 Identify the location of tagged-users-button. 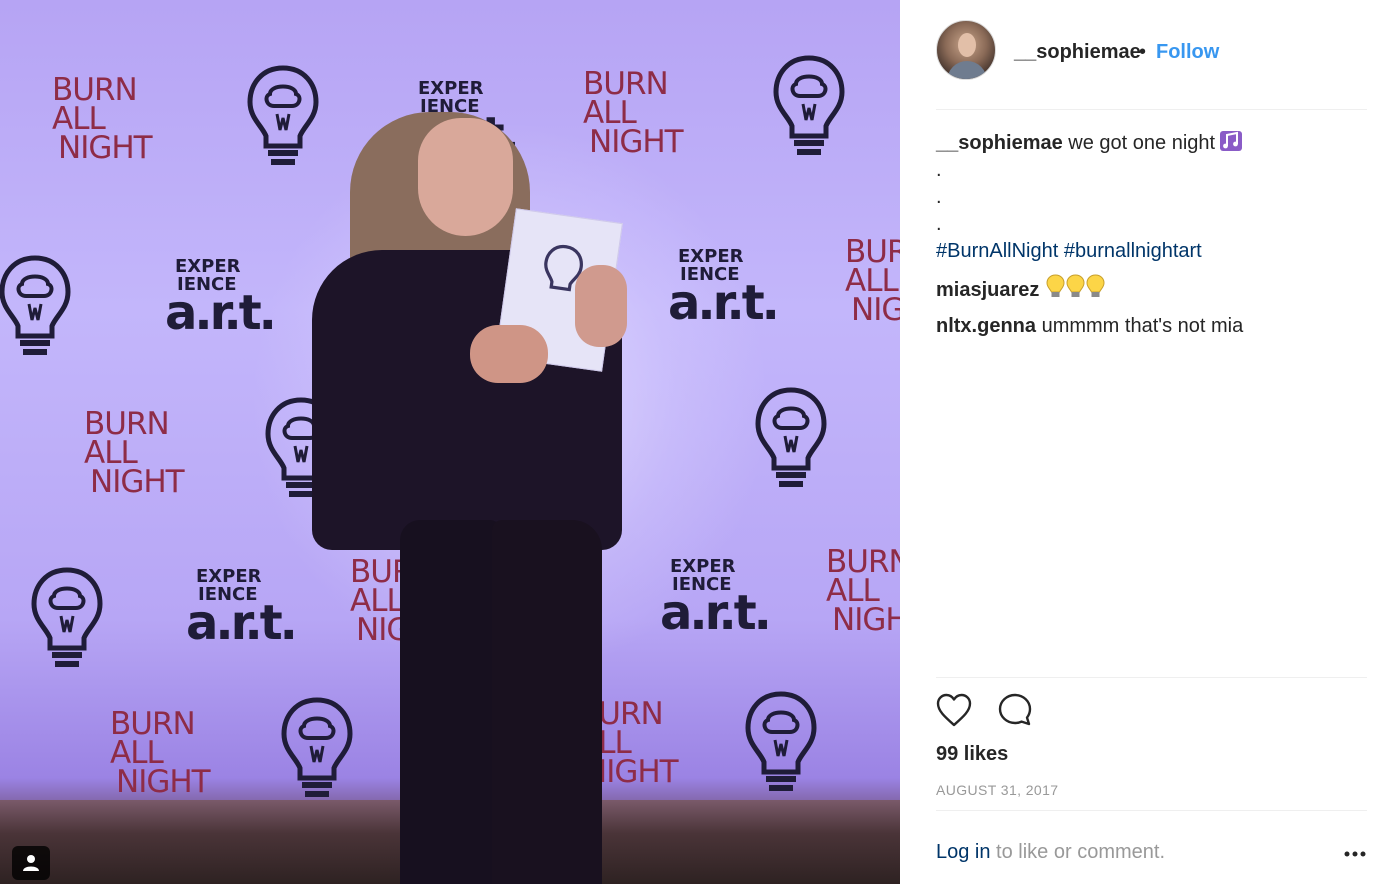
(31, 863).